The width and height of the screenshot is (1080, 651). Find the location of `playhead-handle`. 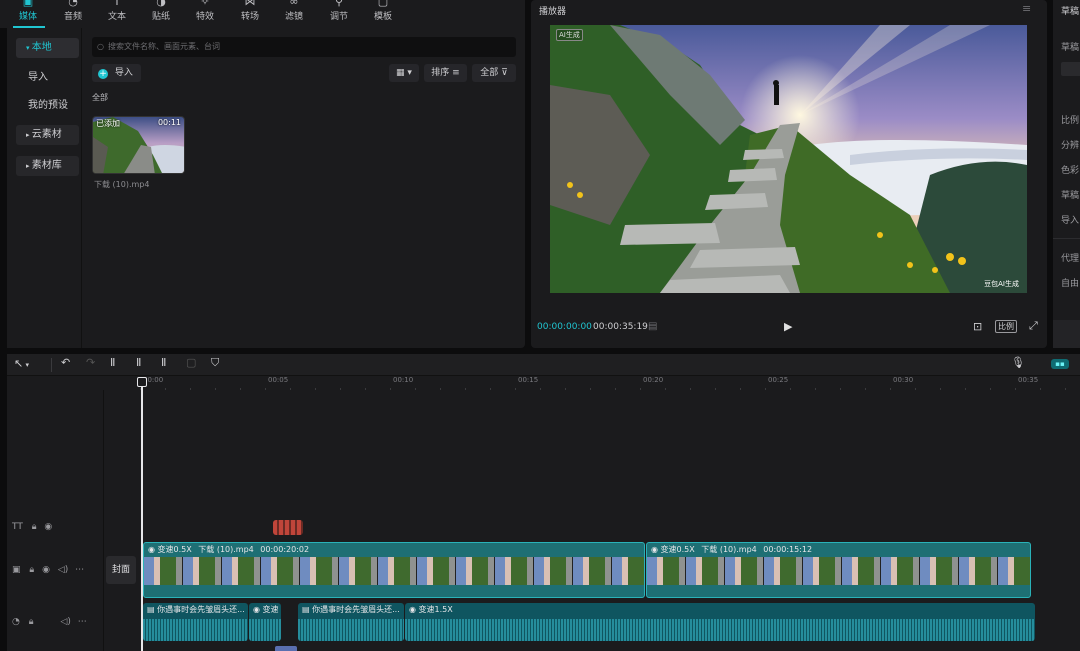

playhead-handle is located at coordinates (142, 382).